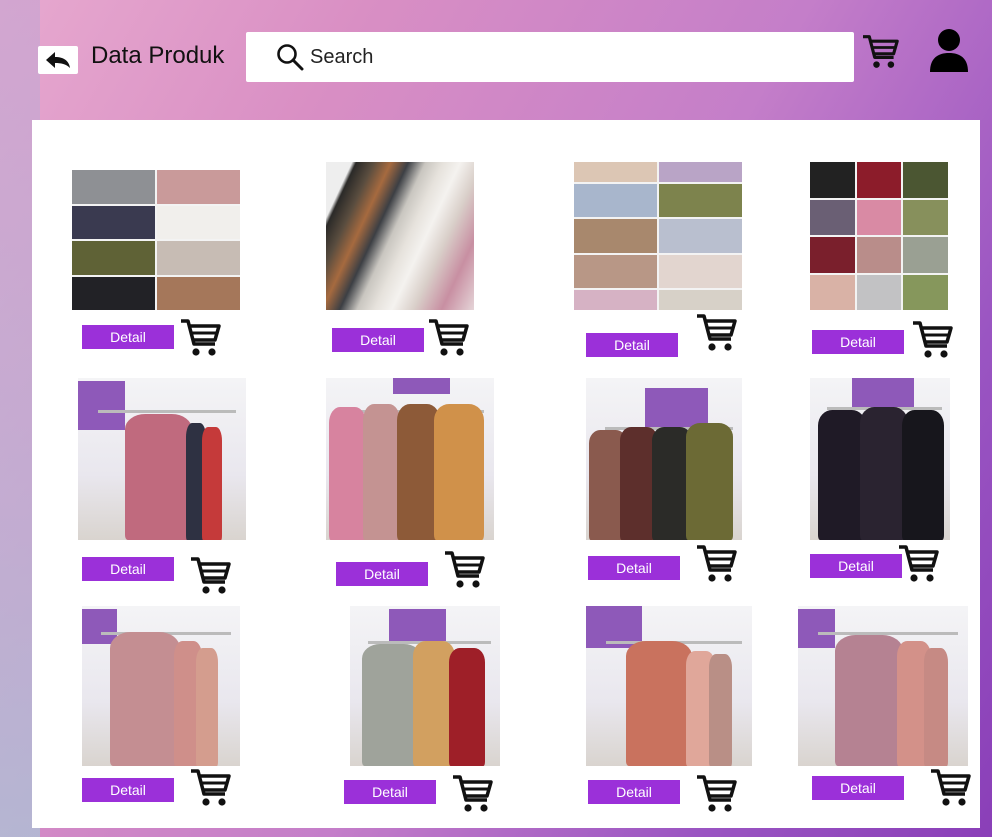  I want to click on arrow-back-icon, so click(58, 60).